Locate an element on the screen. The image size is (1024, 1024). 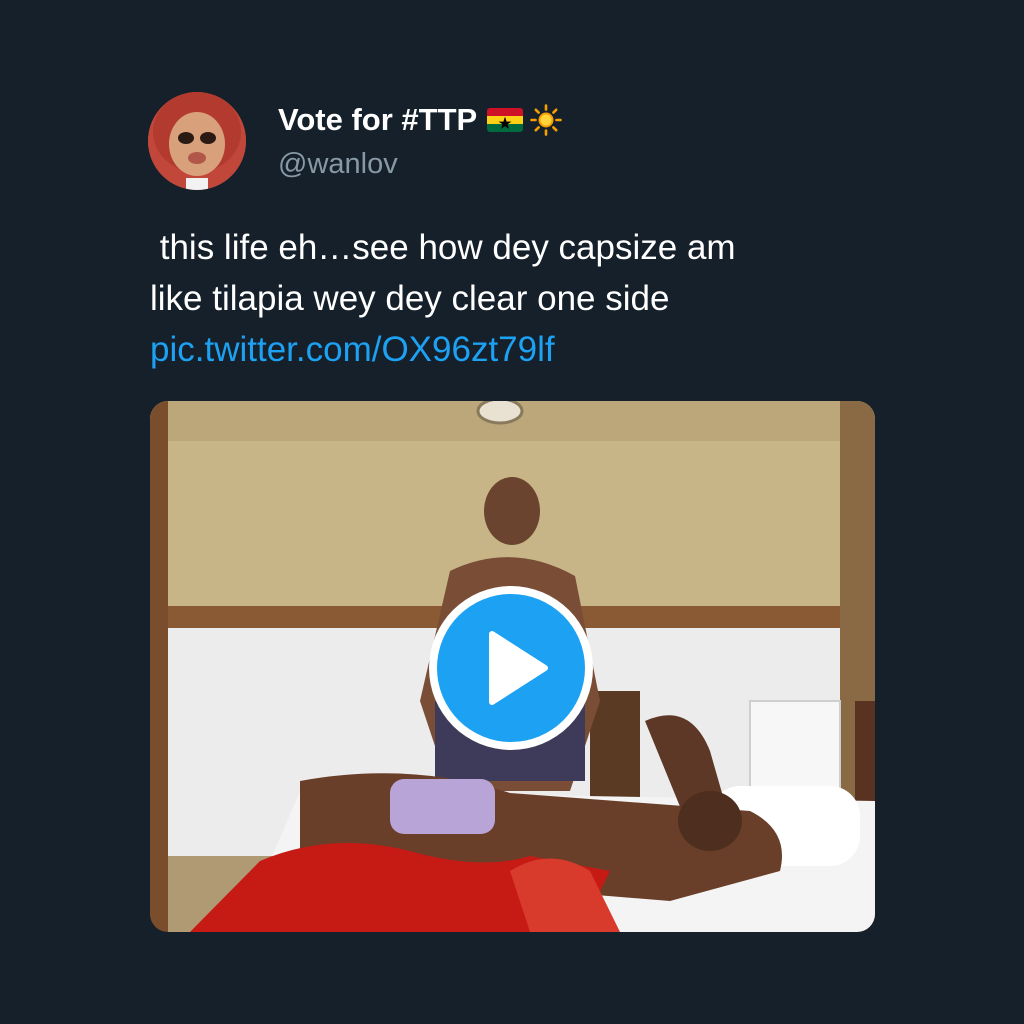
author-handle: @wanlov is located at coordinates (338, 164).